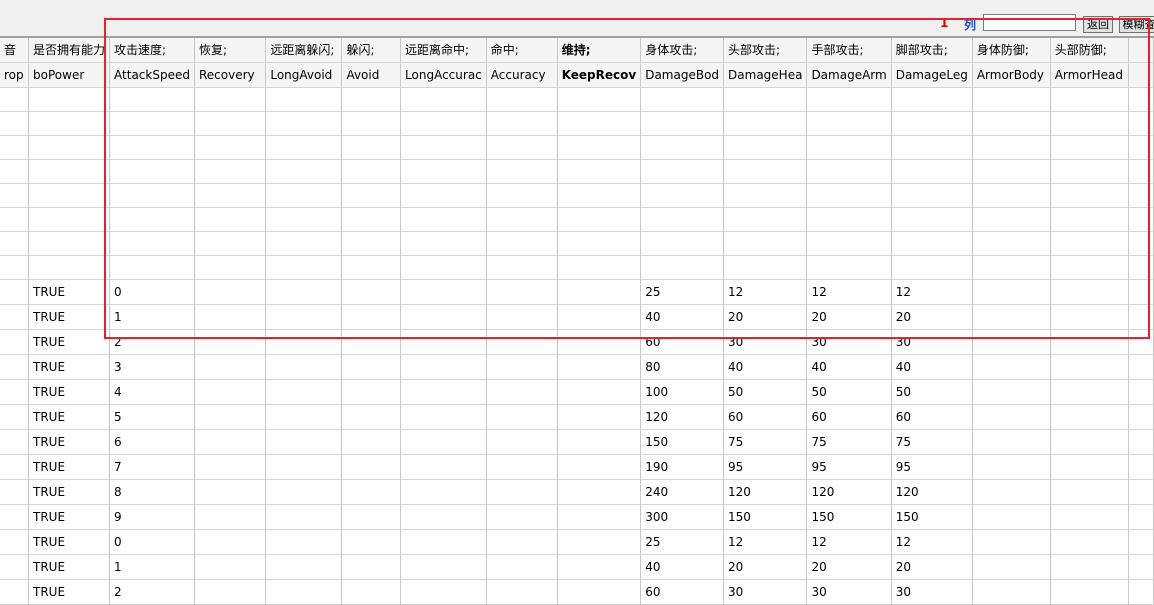 This screenshot has height=605, width=1154. Describe the element at coordinates (15, 75) in the screenshot. I see `column-header-field: rop` at that location.